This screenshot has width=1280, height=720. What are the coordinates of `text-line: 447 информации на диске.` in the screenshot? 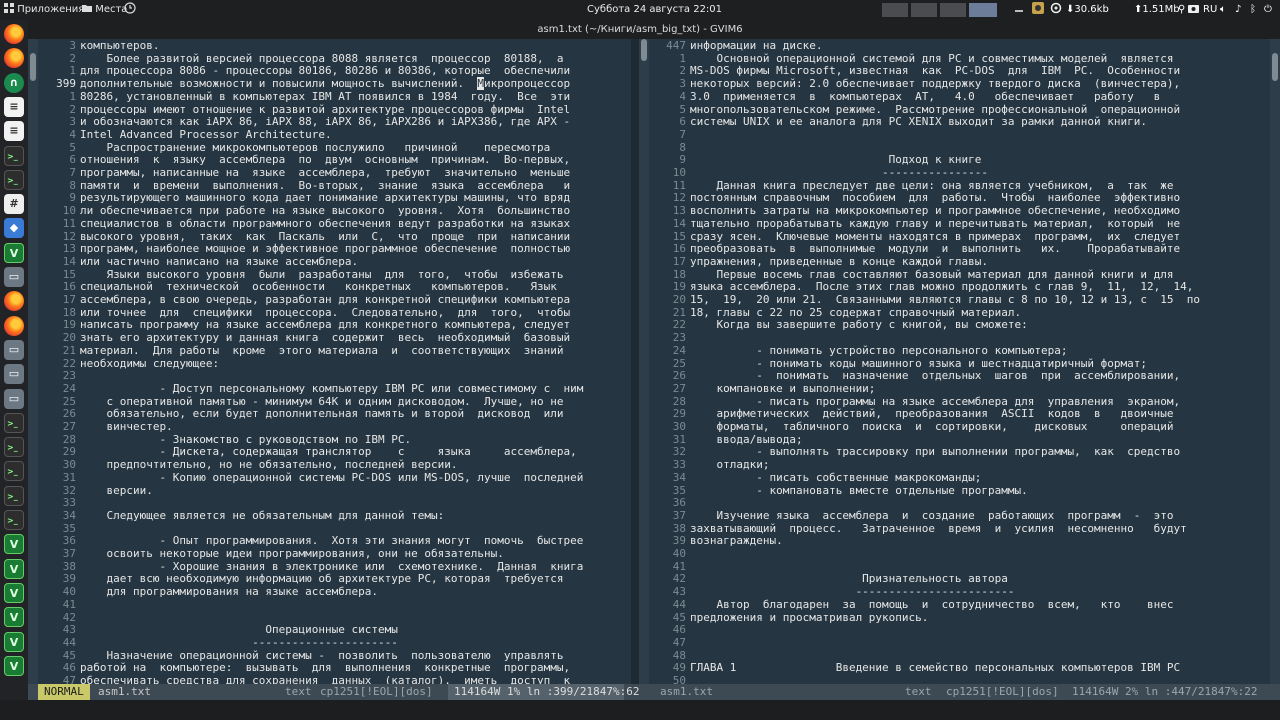 It's located at (933, 46).